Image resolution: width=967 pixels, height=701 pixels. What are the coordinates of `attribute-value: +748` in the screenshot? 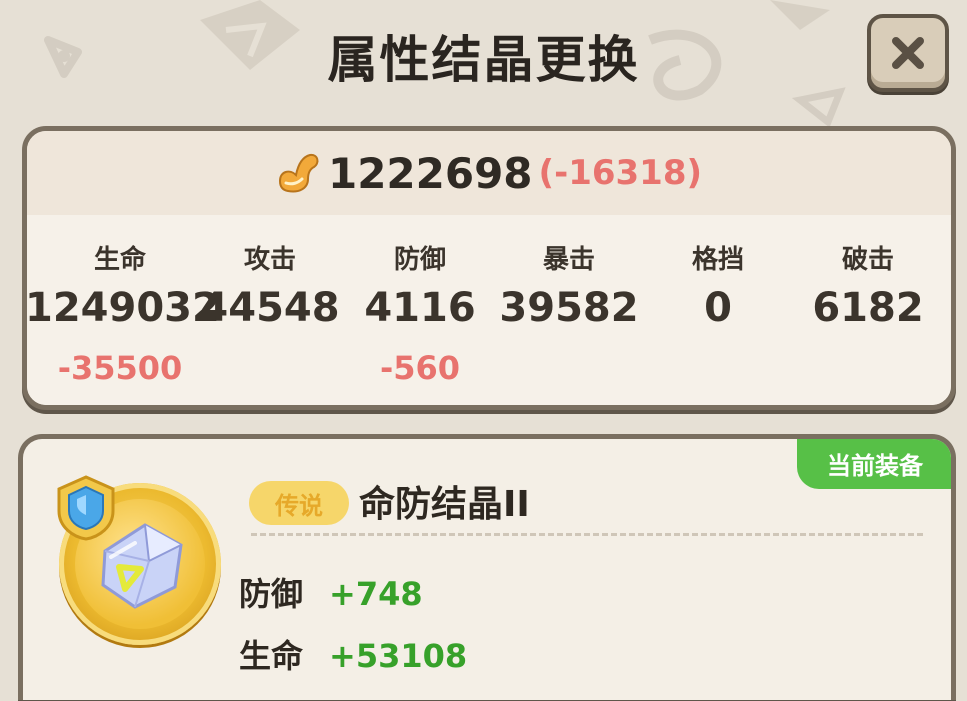 It's located at (376, 594).